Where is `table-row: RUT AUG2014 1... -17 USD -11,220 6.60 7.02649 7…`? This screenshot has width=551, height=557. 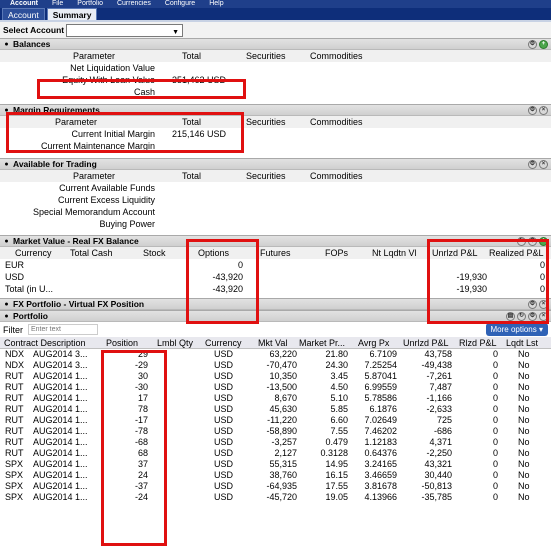
table-row: RUT AUG2014 1... -17 USD -11,220 6.60 7.02649 7… is located at coordinates (275, 420).